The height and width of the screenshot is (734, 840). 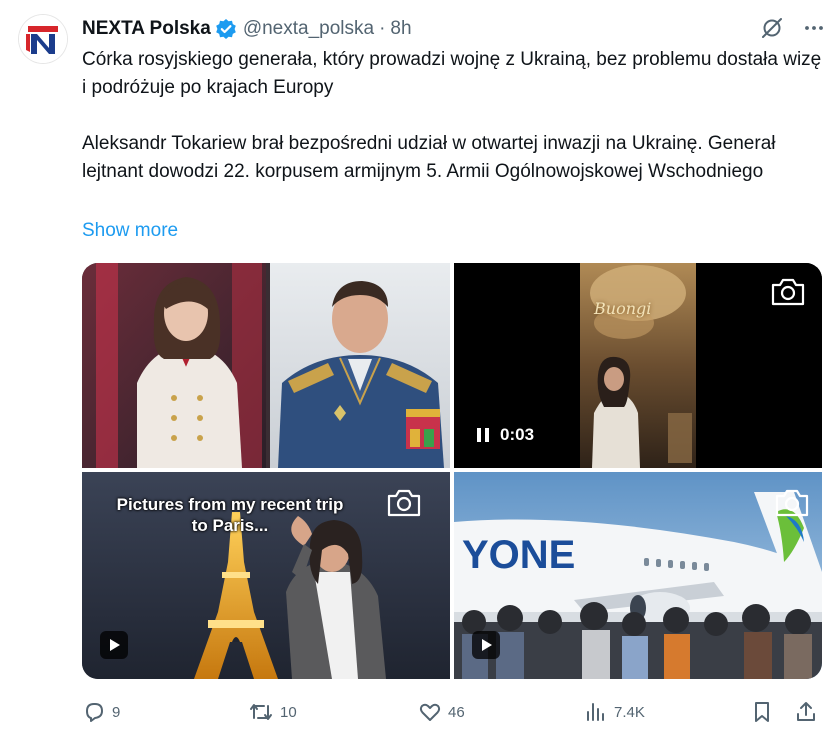 What do you see at coordinates (288, 712) in the screenshot?
I see `repost-count: 10` at bounding box center [288, 712].